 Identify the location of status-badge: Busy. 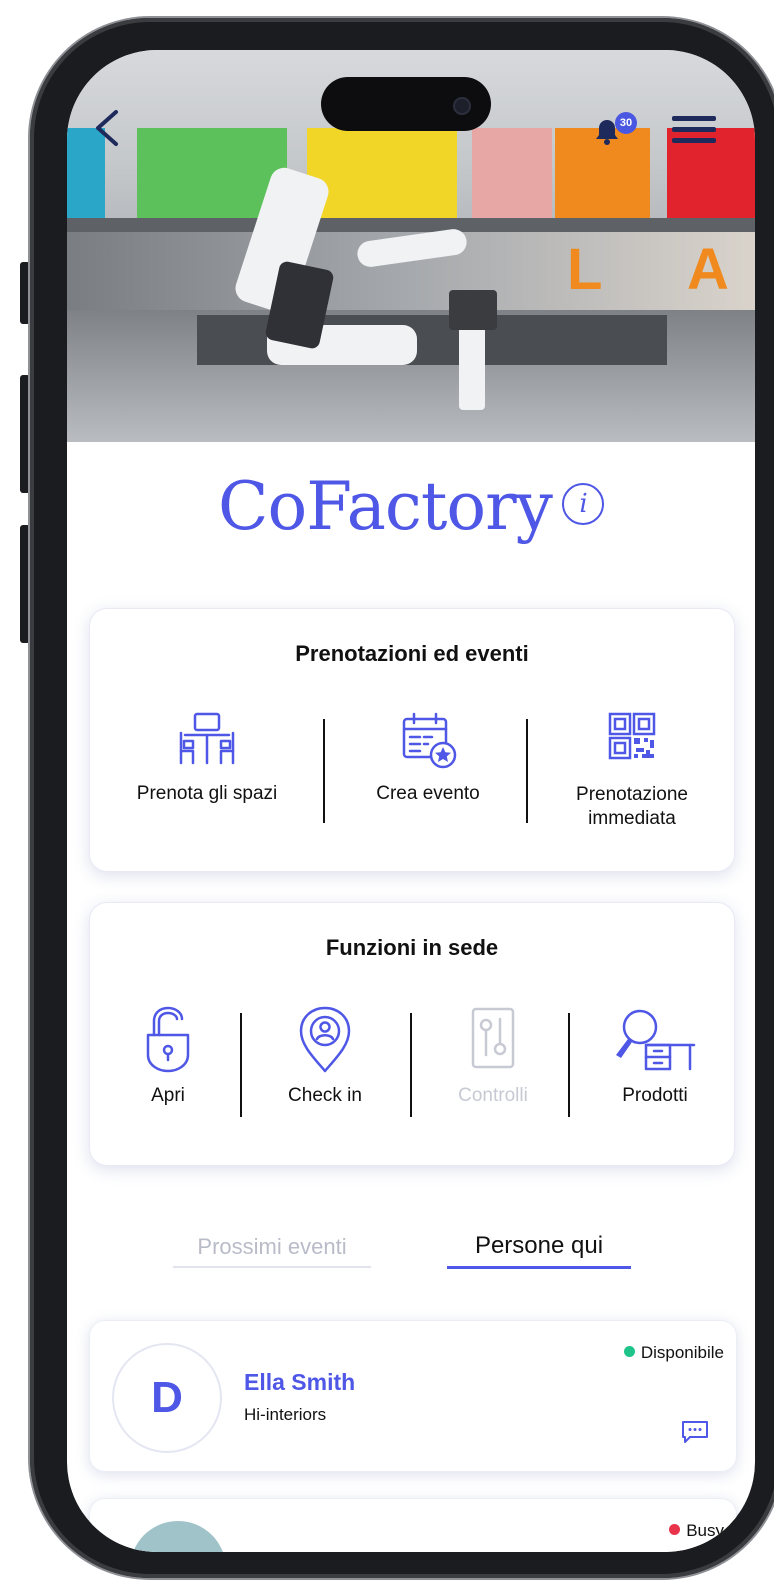
(696, 1531).